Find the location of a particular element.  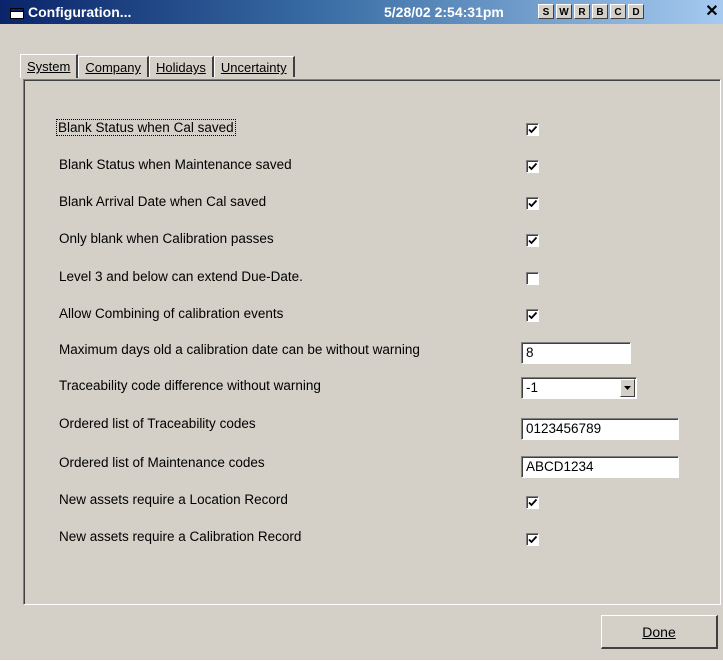

label-blank-status-maint: Blank Status when Maintenance saved is located at coordinates (175, 164).